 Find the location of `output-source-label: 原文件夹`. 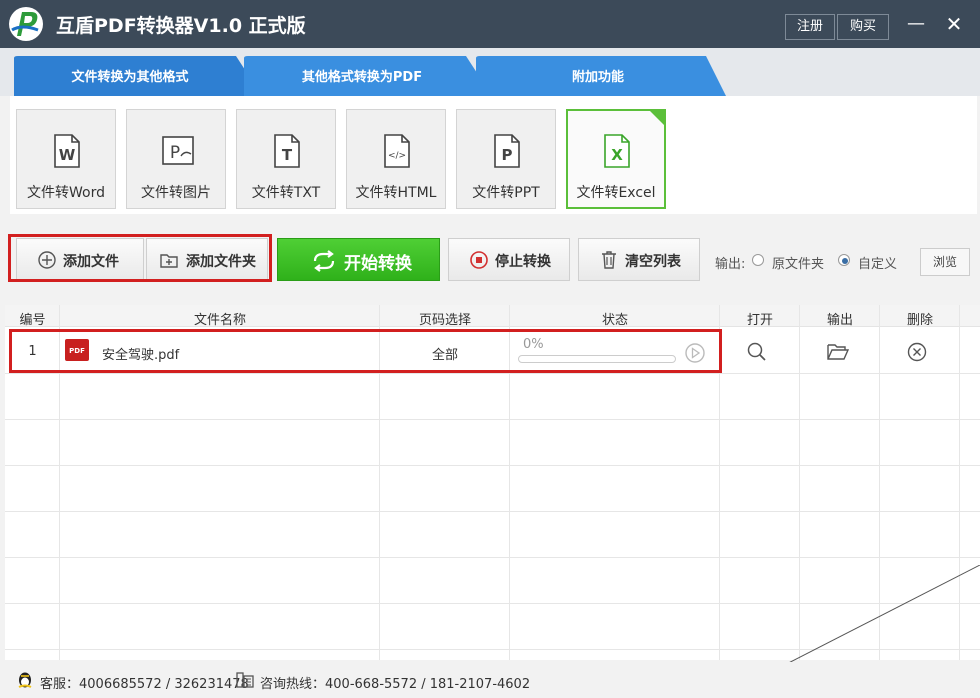

output-source-label: 原文件夹 is located at coordinates (798, 264).